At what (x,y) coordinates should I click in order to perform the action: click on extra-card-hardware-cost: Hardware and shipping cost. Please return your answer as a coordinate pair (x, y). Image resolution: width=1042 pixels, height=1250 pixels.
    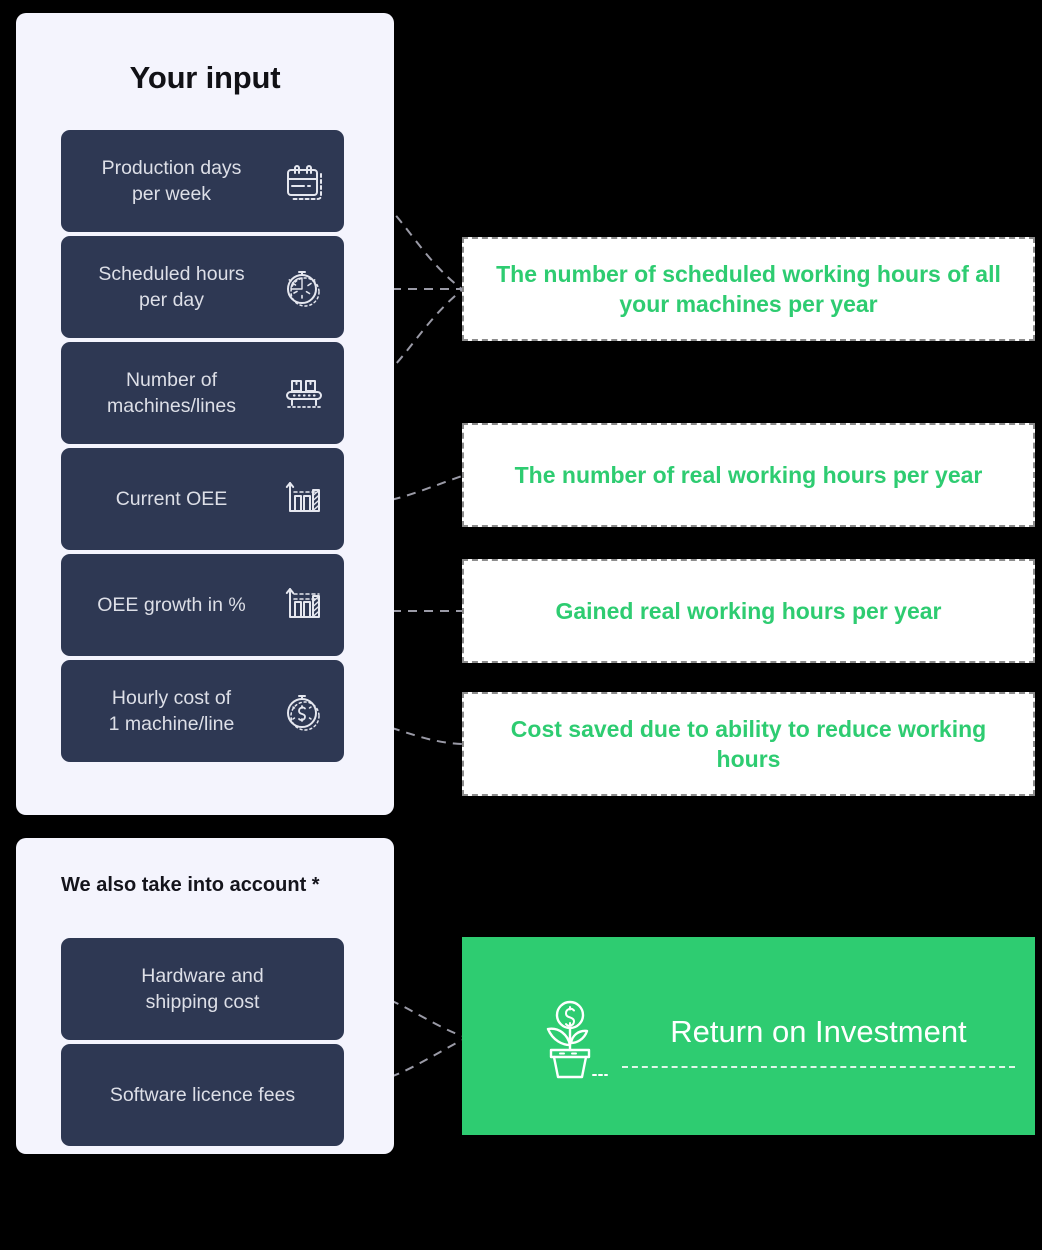
    Looking at the image, I should click on (202, 989).